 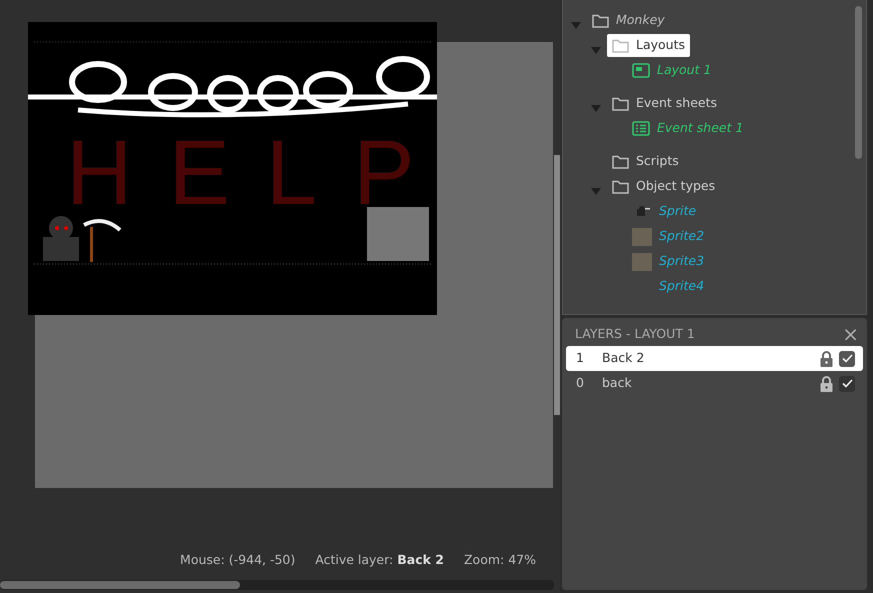 What do you see at coordinates (580, 383) in the screenshot?
I see `layer-number: 0` at bounding box center [580, 383].